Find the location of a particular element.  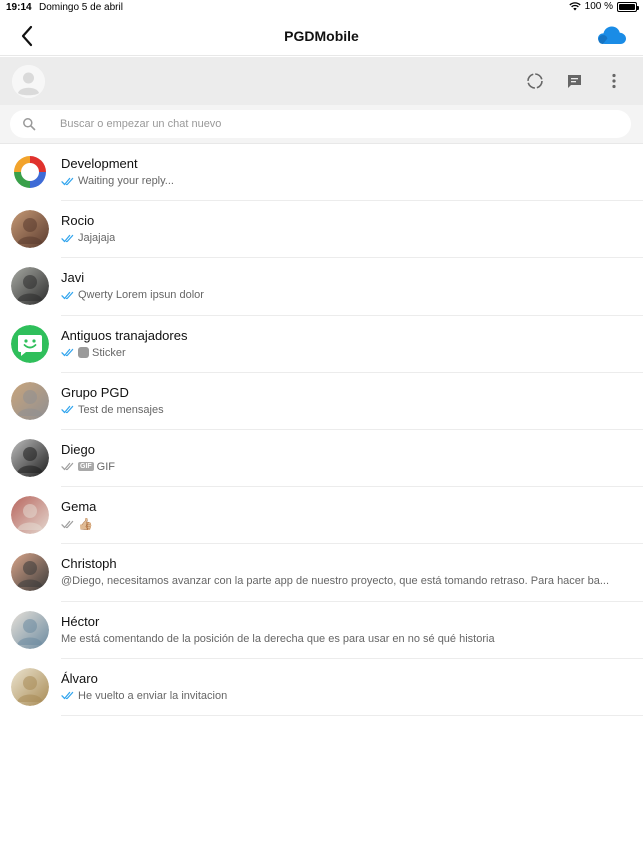

chat-list-item: Rocio Jajajaja is located at coordinates (321, 230).